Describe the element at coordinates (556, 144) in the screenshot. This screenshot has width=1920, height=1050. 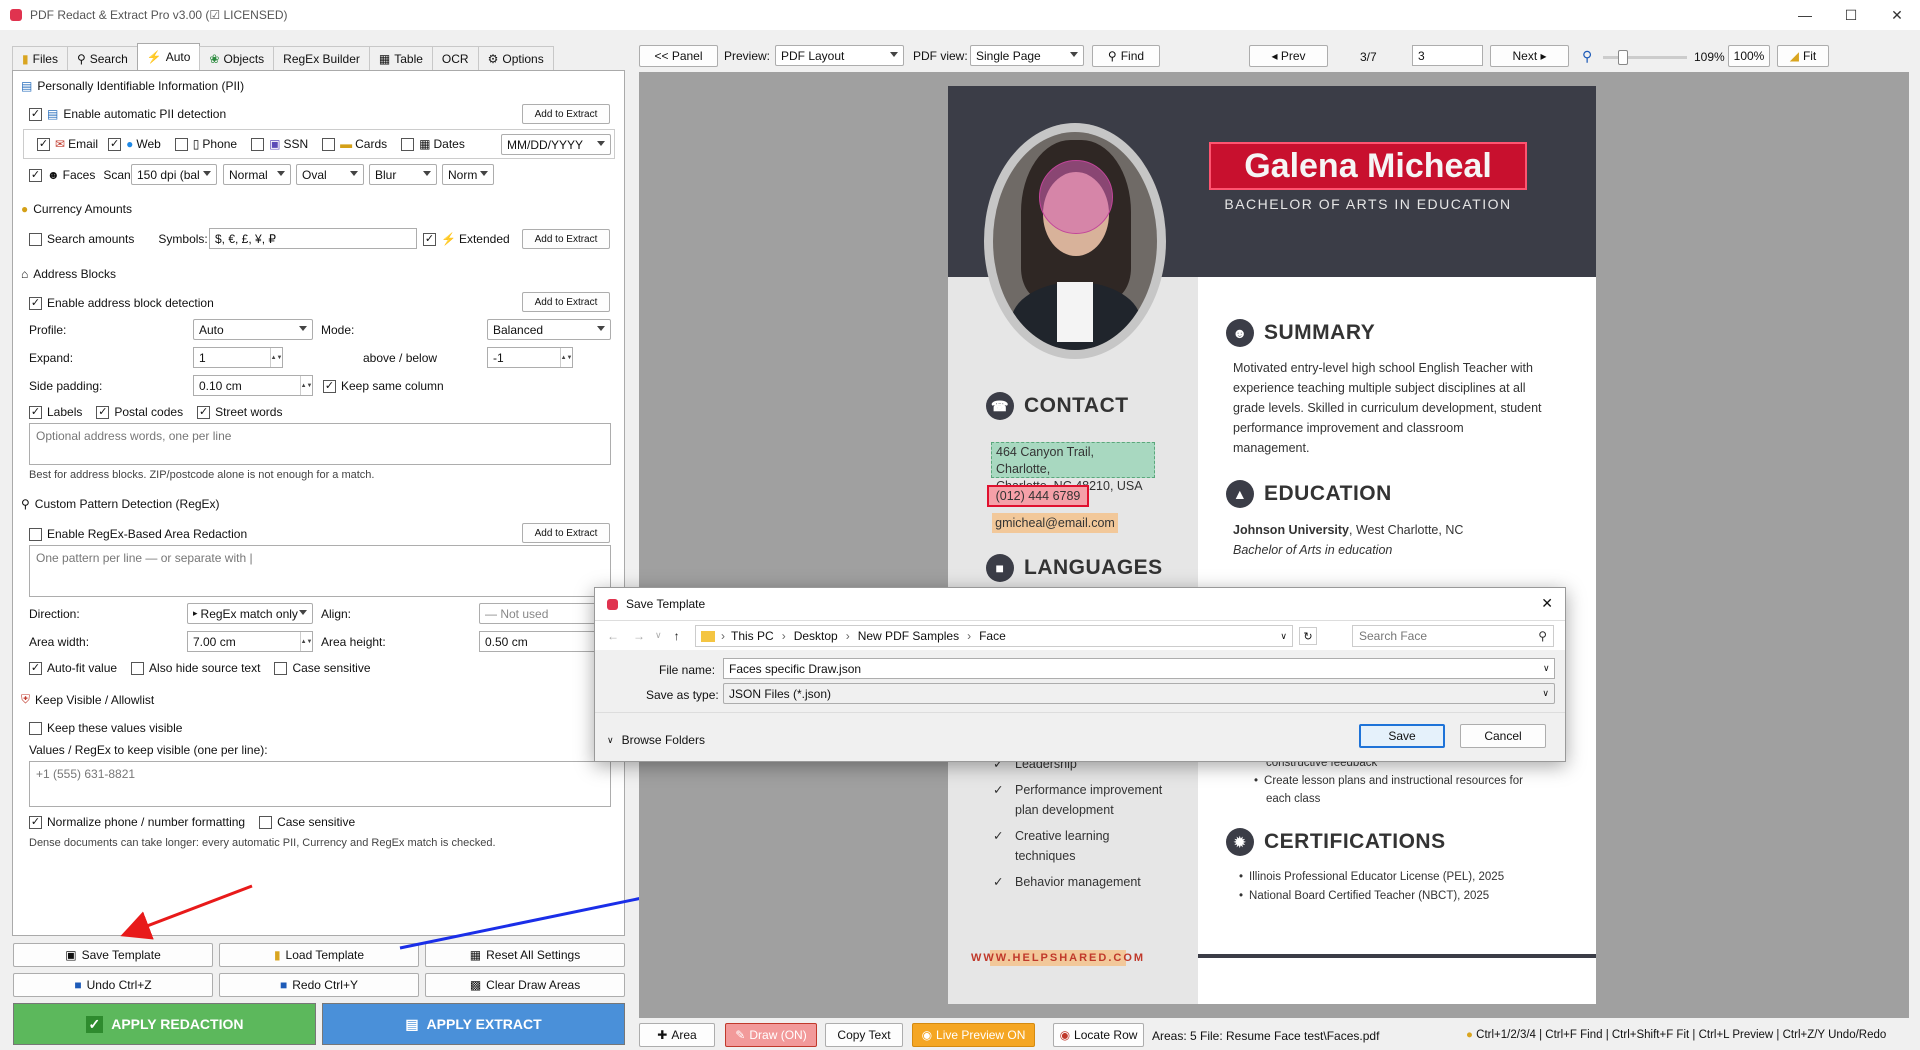
I see `date-format-select: MM/DD/YYYY` at that location.